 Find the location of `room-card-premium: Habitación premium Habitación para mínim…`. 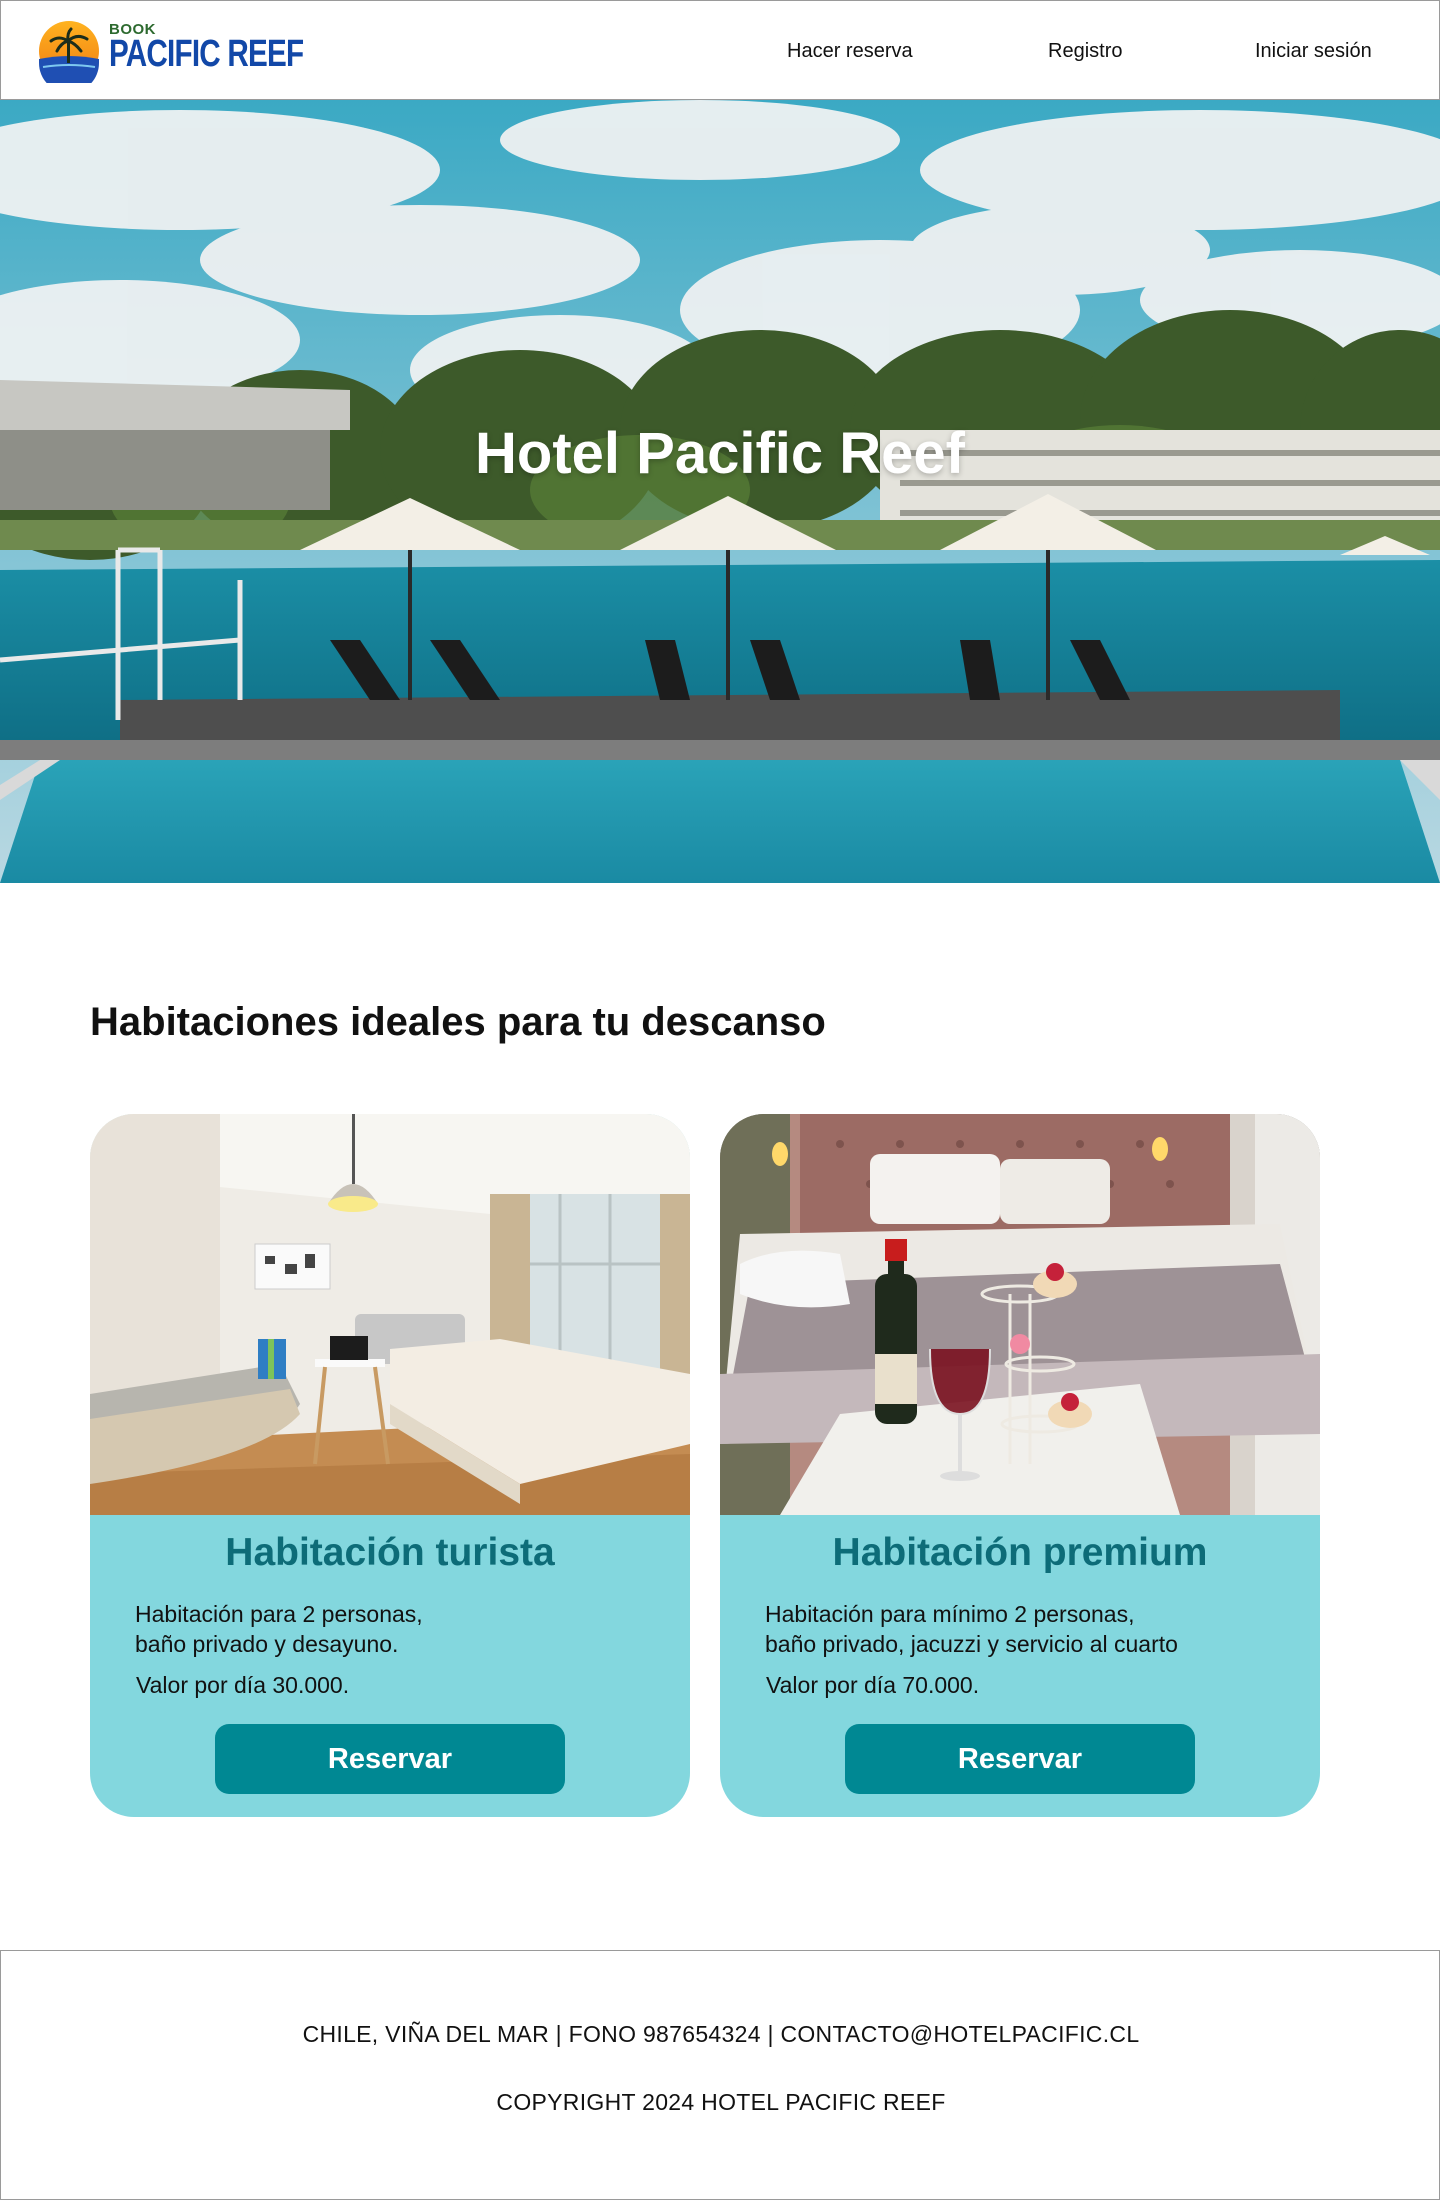

room-card-premium: Habitación premium Habitación para mínim… is located at coordinates (1020, 1465).